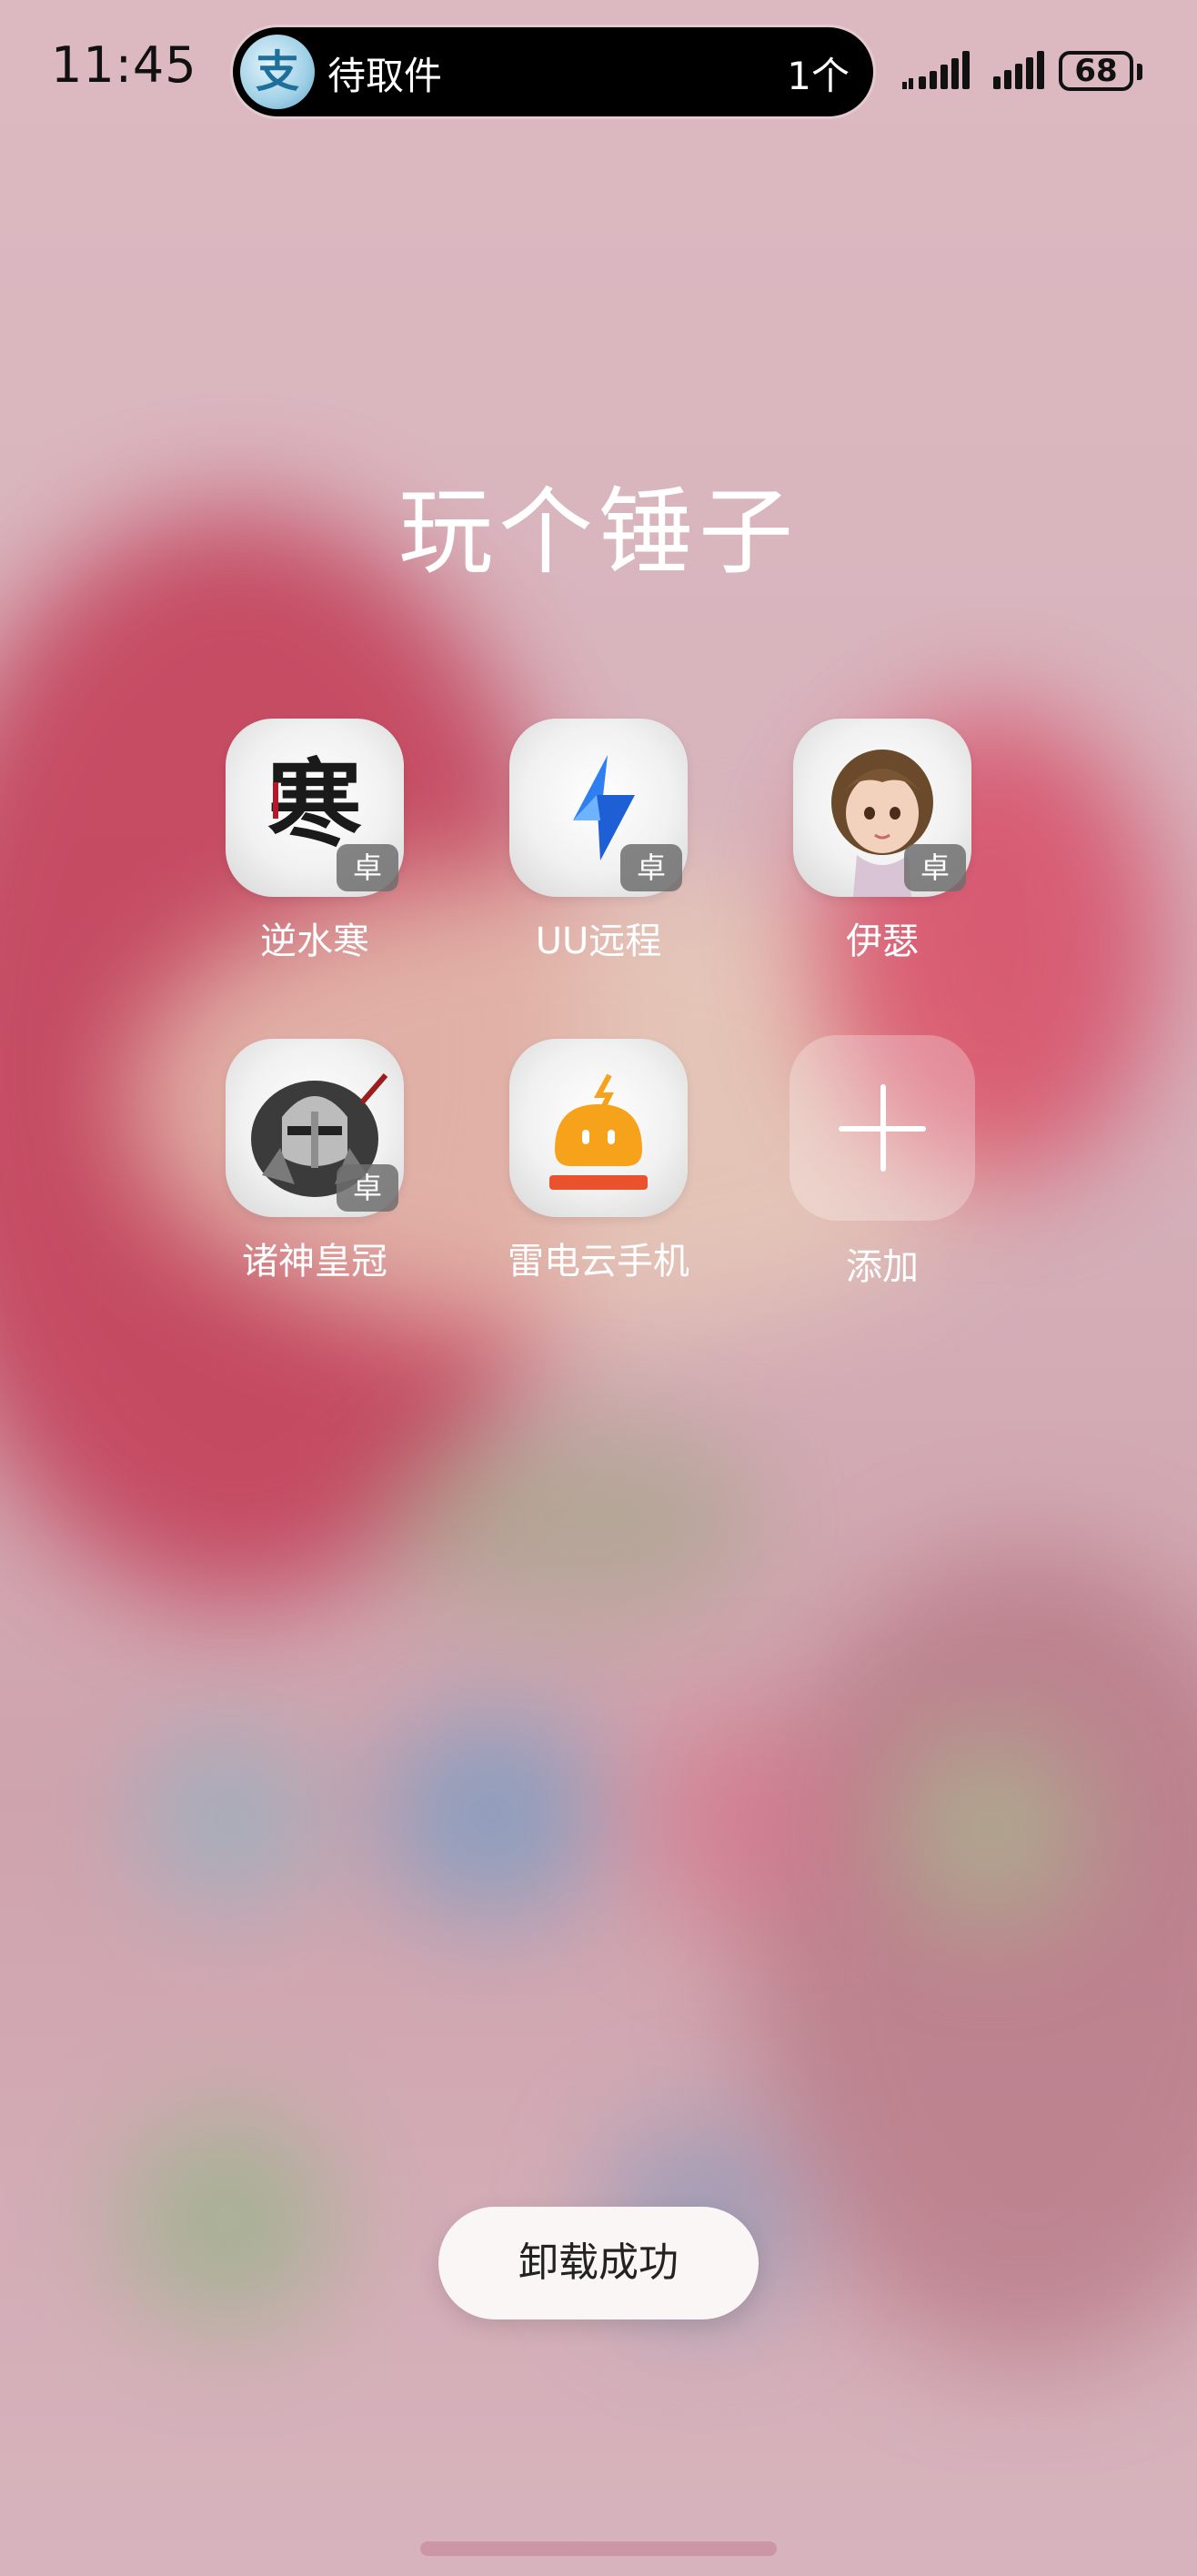  Describe the element at coordinates (598, 1262) in the screenshot. I see `app-label: 雷电云手机` at that location.